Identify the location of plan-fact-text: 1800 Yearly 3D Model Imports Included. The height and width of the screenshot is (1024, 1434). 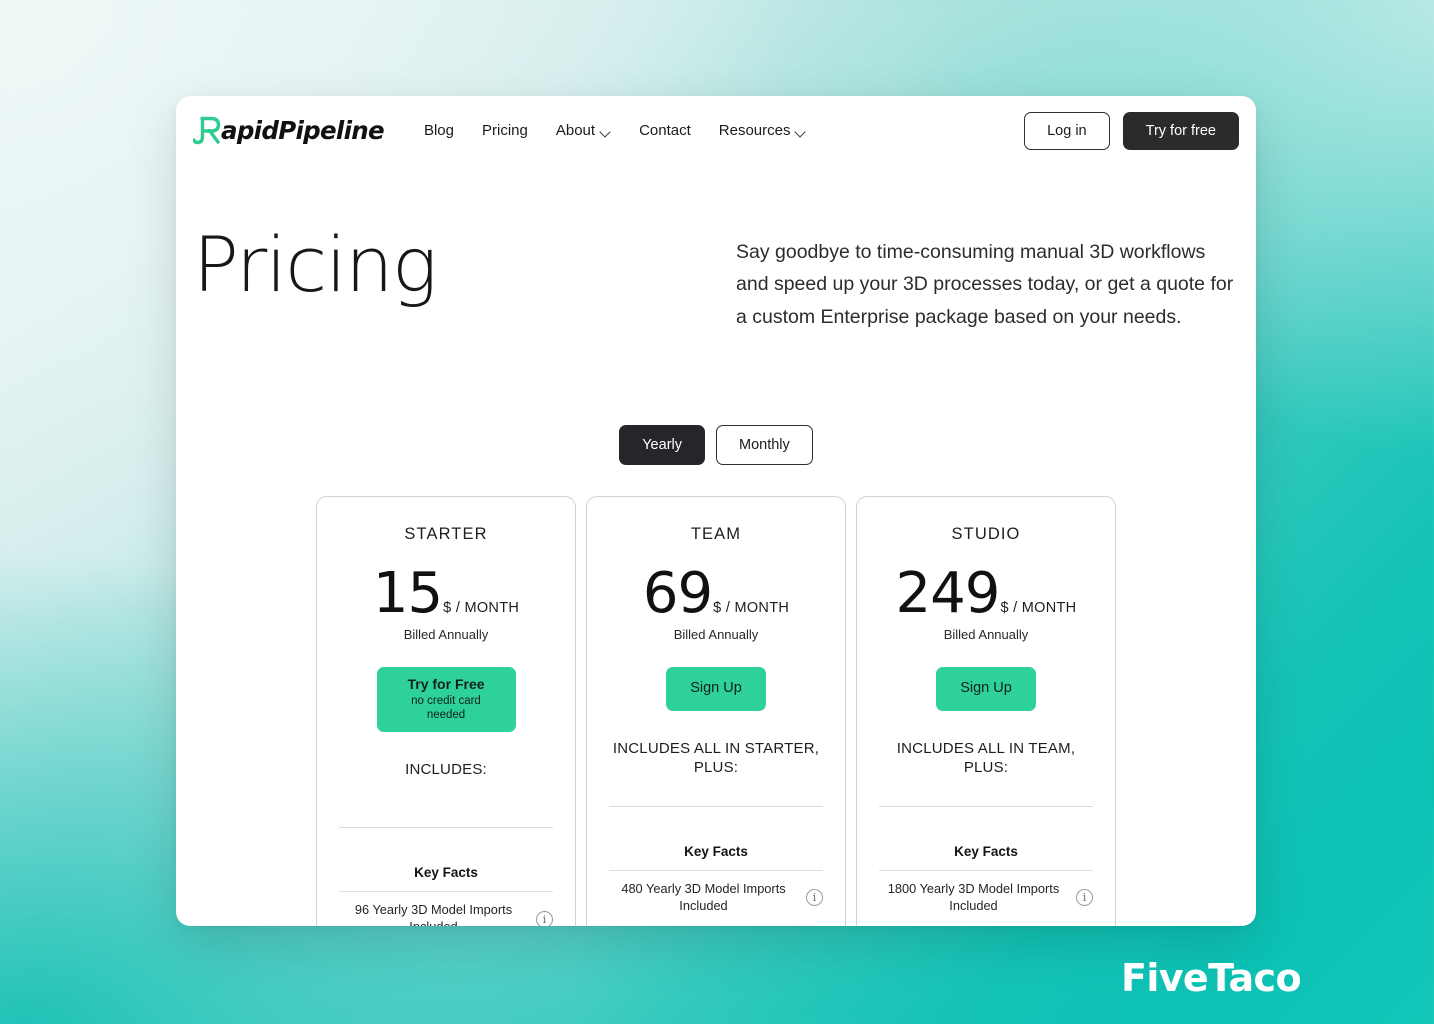
(973, 896).